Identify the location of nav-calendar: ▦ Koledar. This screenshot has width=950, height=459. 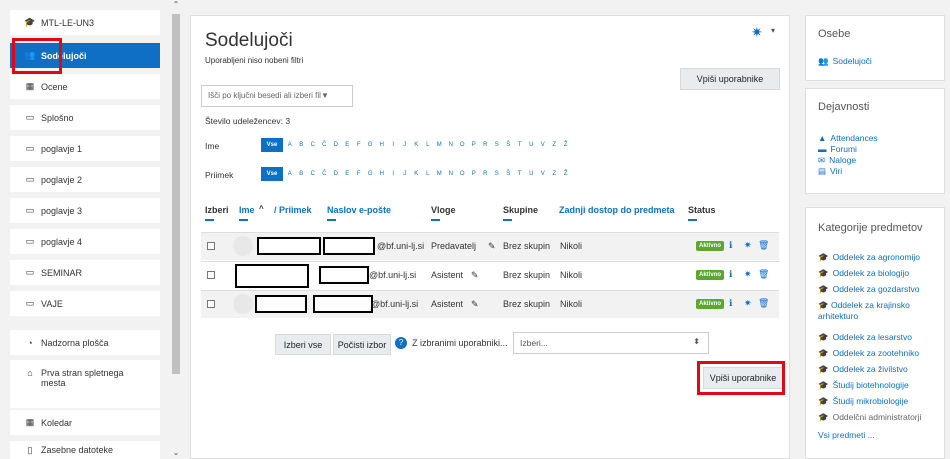
(85, 422).